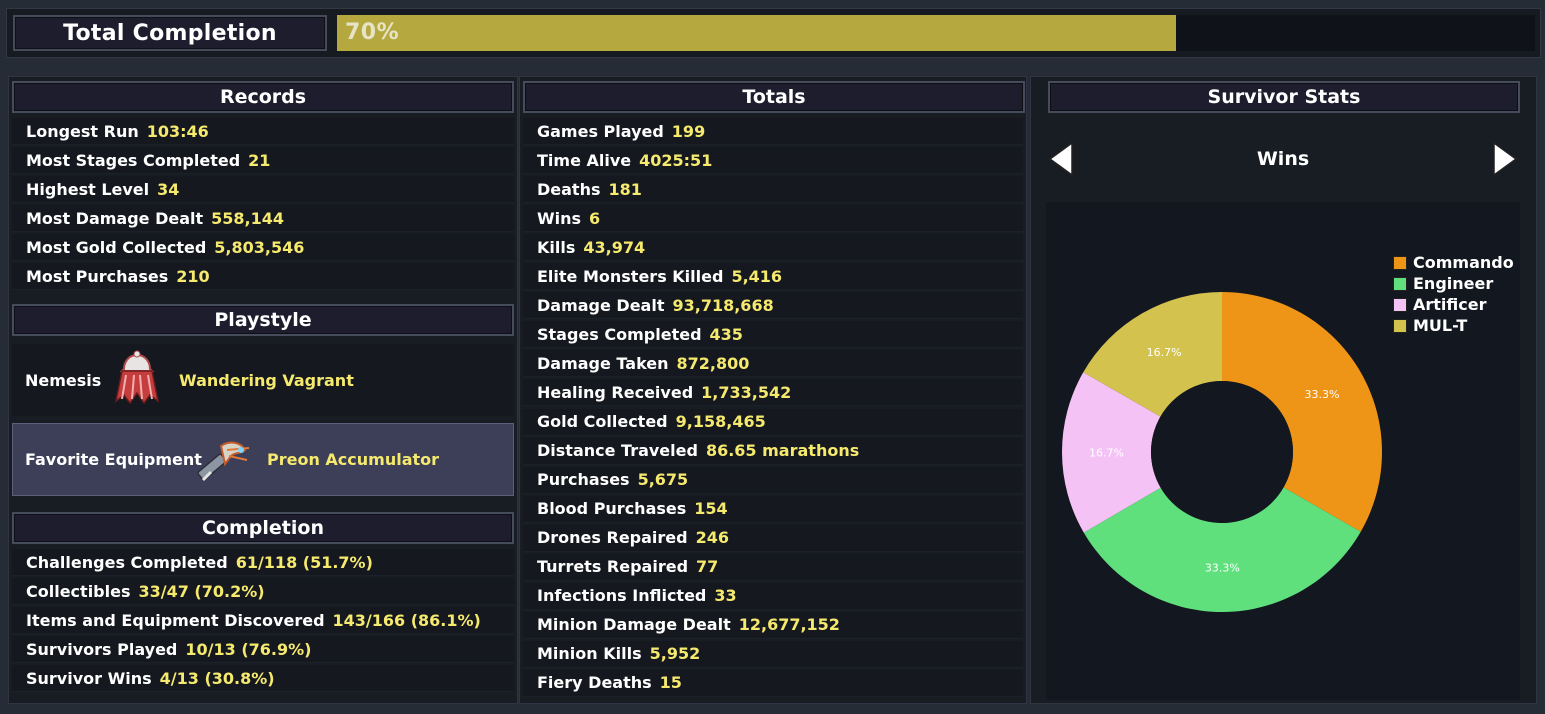 The image size is (1545, 714). Describe the element at coordinates (1453, 283) in the screenshot. I see `legend-label: Engineer` at that location.